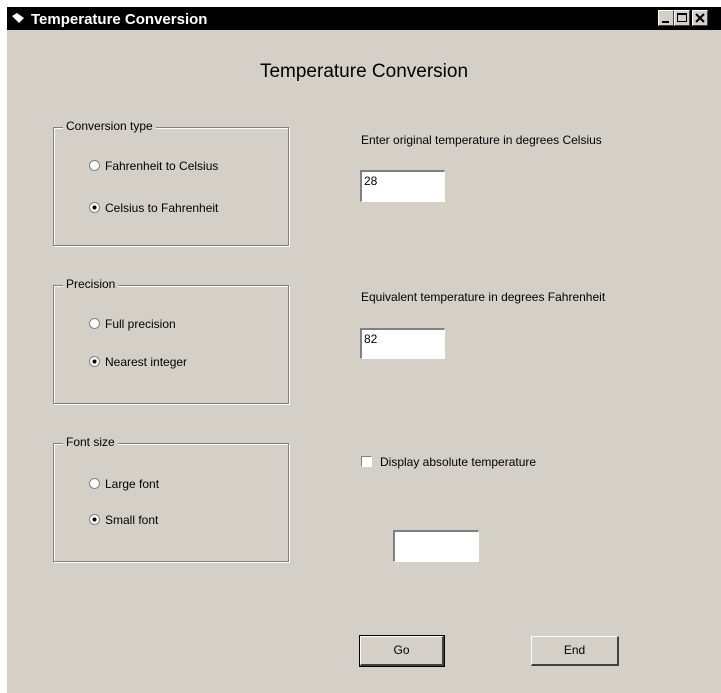  I want to click on maximize-icon, so click(682, 17).